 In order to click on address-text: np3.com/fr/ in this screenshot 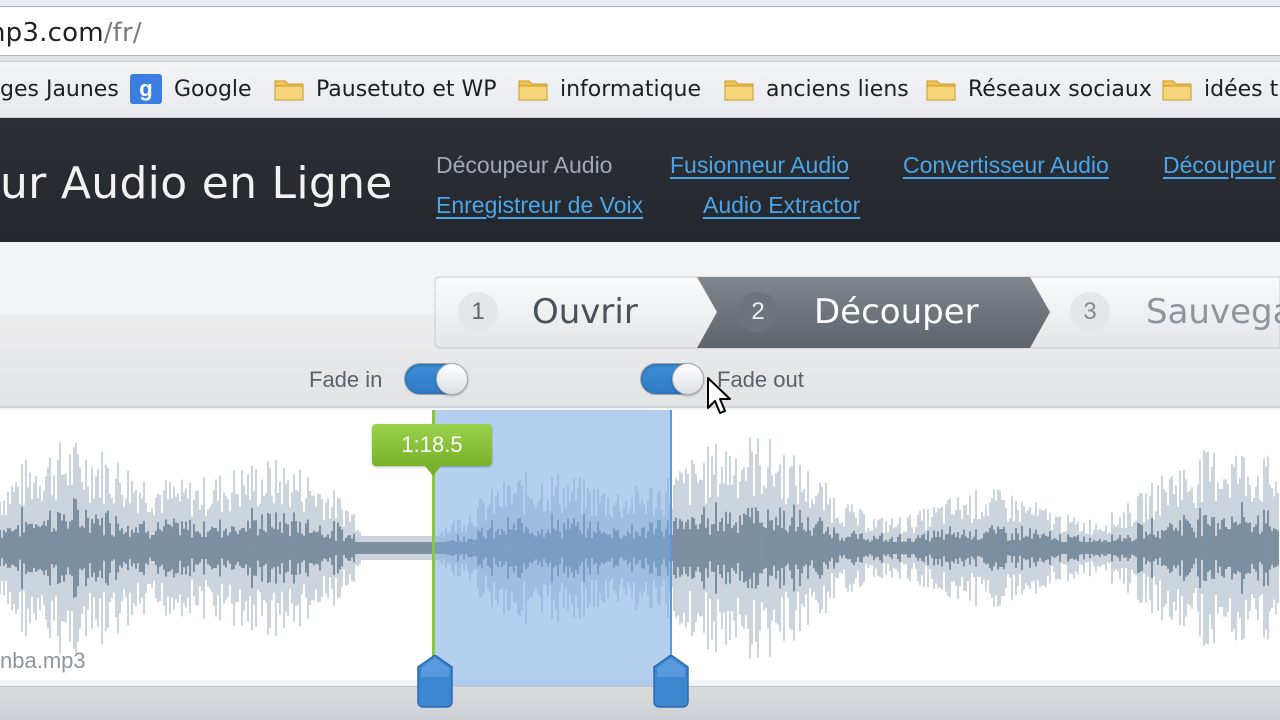, I will do `click(71, 33)`.